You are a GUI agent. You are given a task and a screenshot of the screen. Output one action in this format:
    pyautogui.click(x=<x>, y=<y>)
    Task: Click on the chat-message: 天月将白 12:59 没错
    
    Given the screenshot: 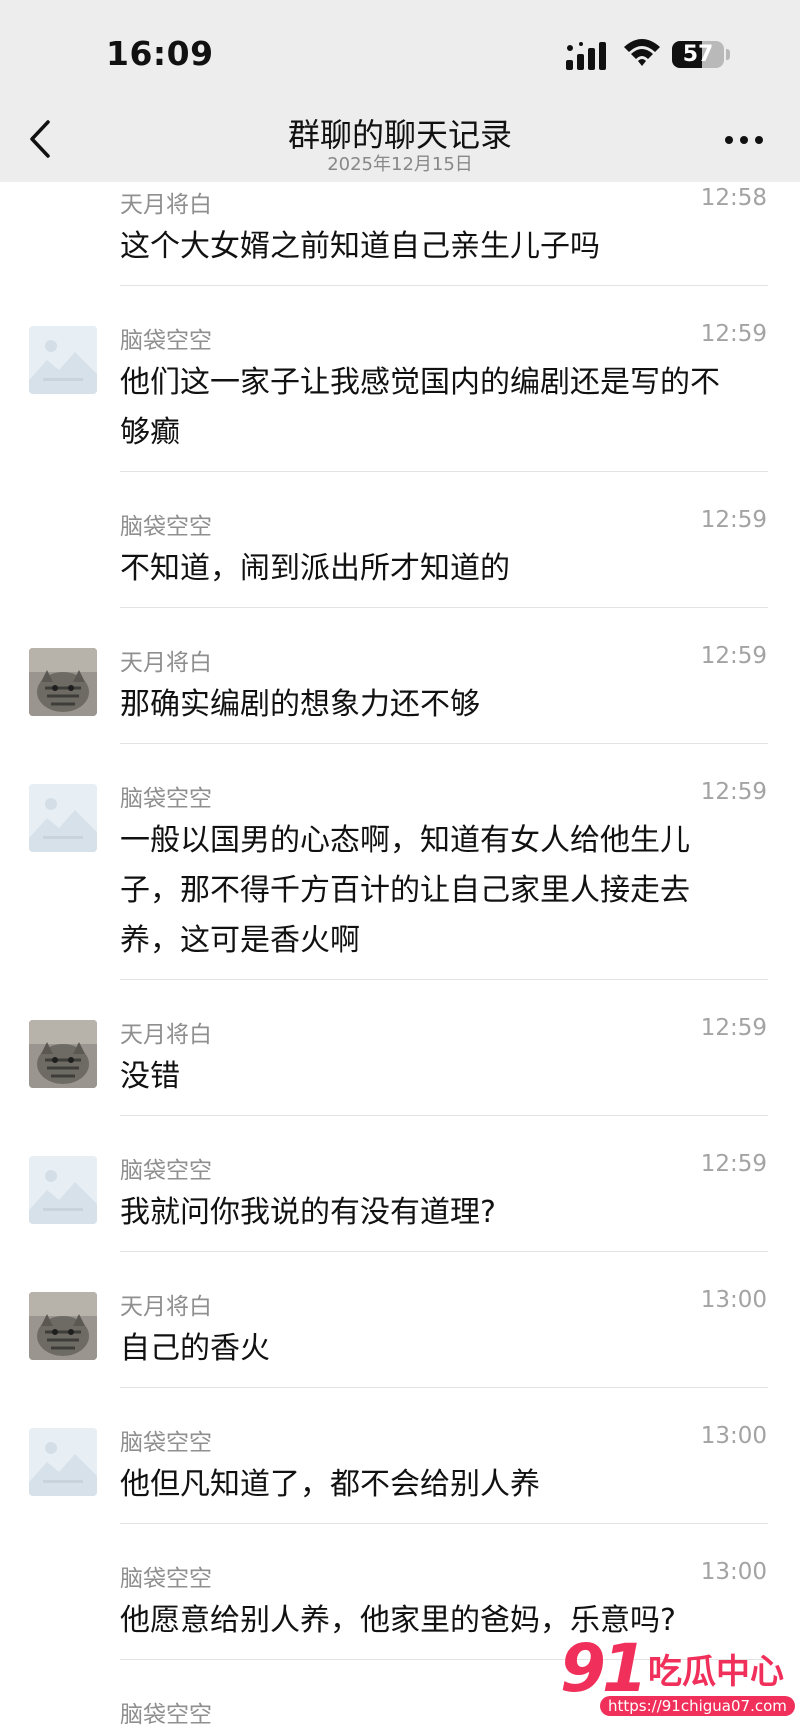 What is the action you would take?
    pyautogui.click(x=400, y=1048)
    